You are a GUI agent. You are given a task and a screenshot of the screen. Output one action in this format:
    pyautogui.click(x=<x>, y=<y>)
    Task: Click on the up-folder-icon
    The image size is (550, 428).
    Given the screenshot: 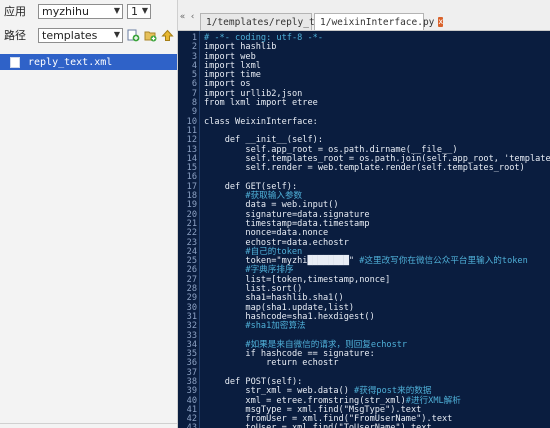 What is the action you would take?
    pyautogui.click(x=167, y=35)
    